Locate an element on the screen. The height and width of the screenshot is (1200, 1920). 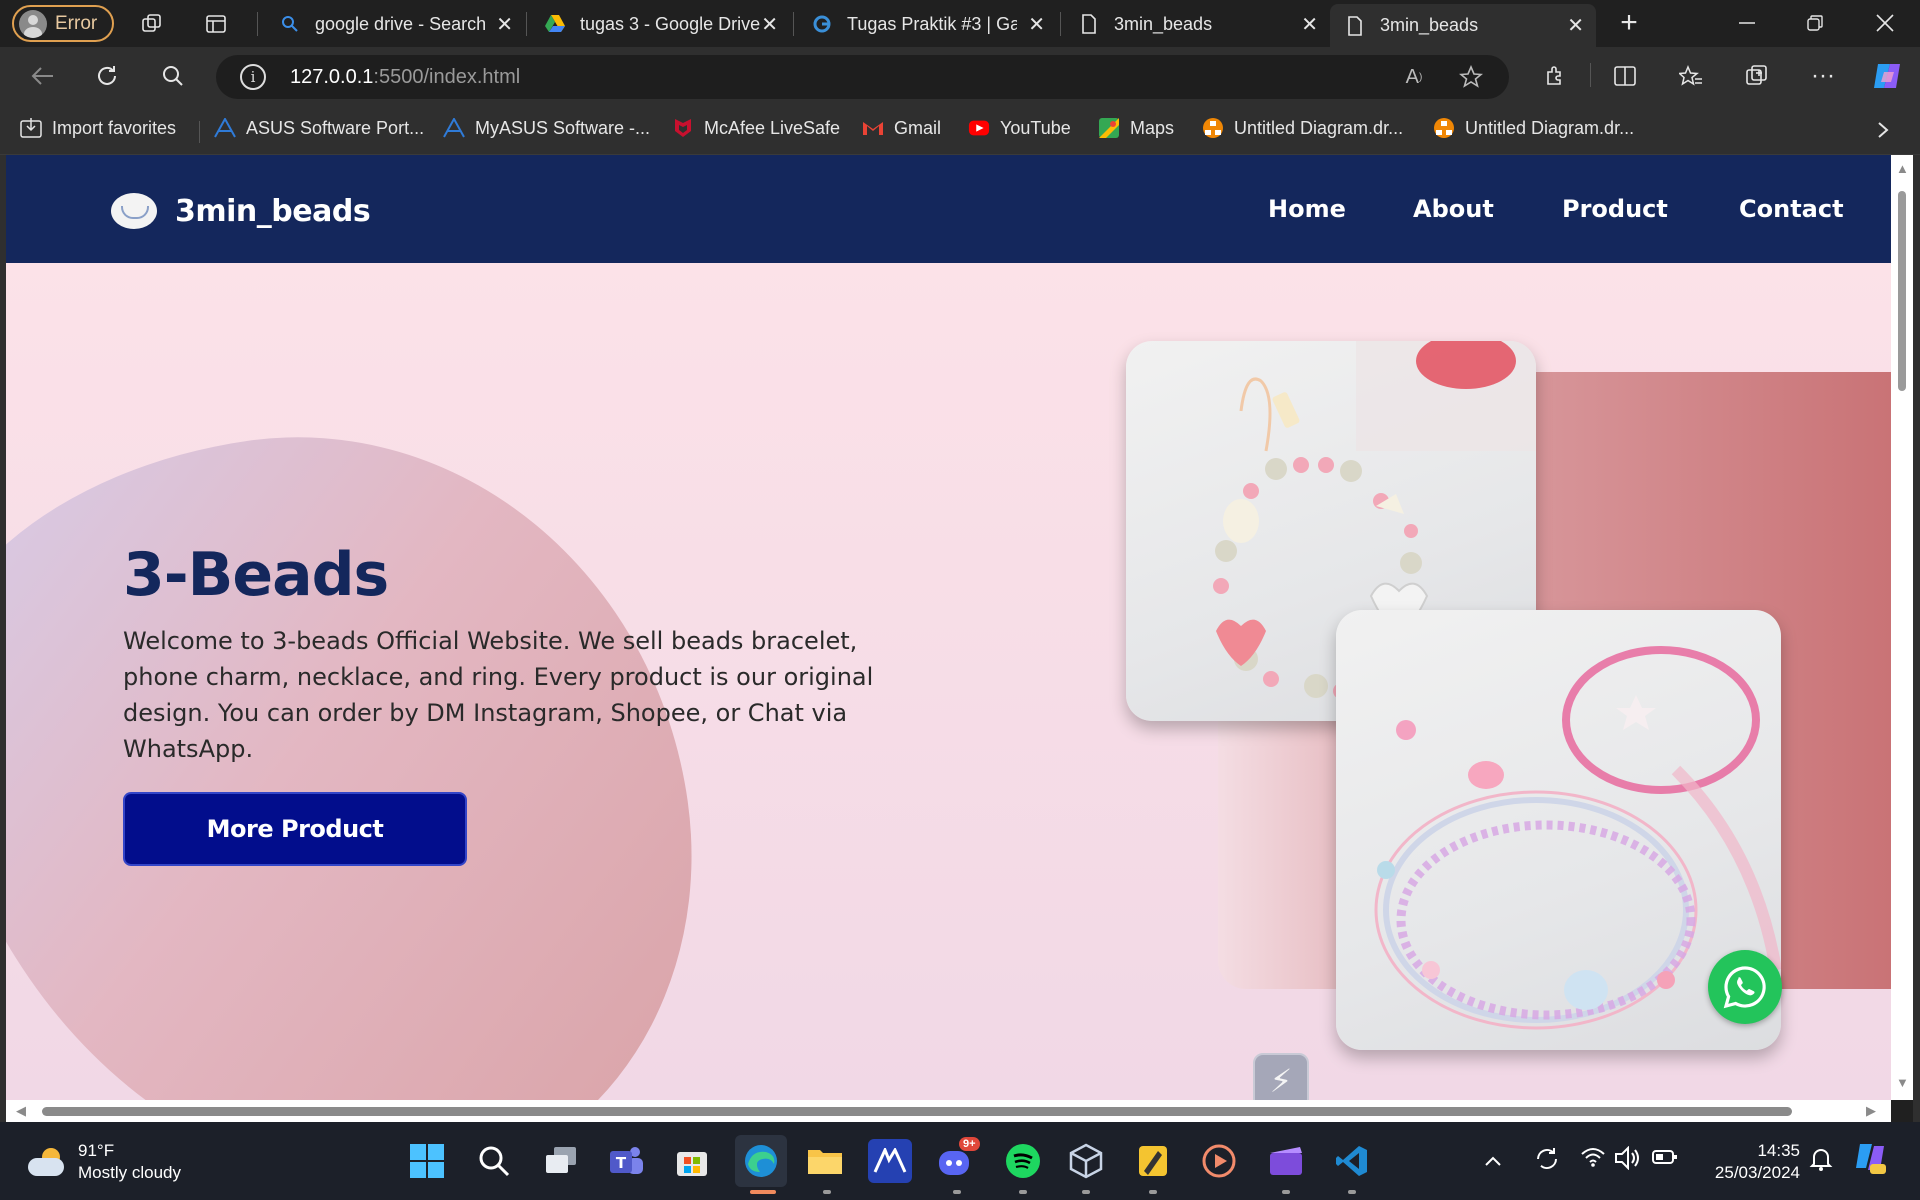
task-view-icon is located at coordinates (561, 1161).